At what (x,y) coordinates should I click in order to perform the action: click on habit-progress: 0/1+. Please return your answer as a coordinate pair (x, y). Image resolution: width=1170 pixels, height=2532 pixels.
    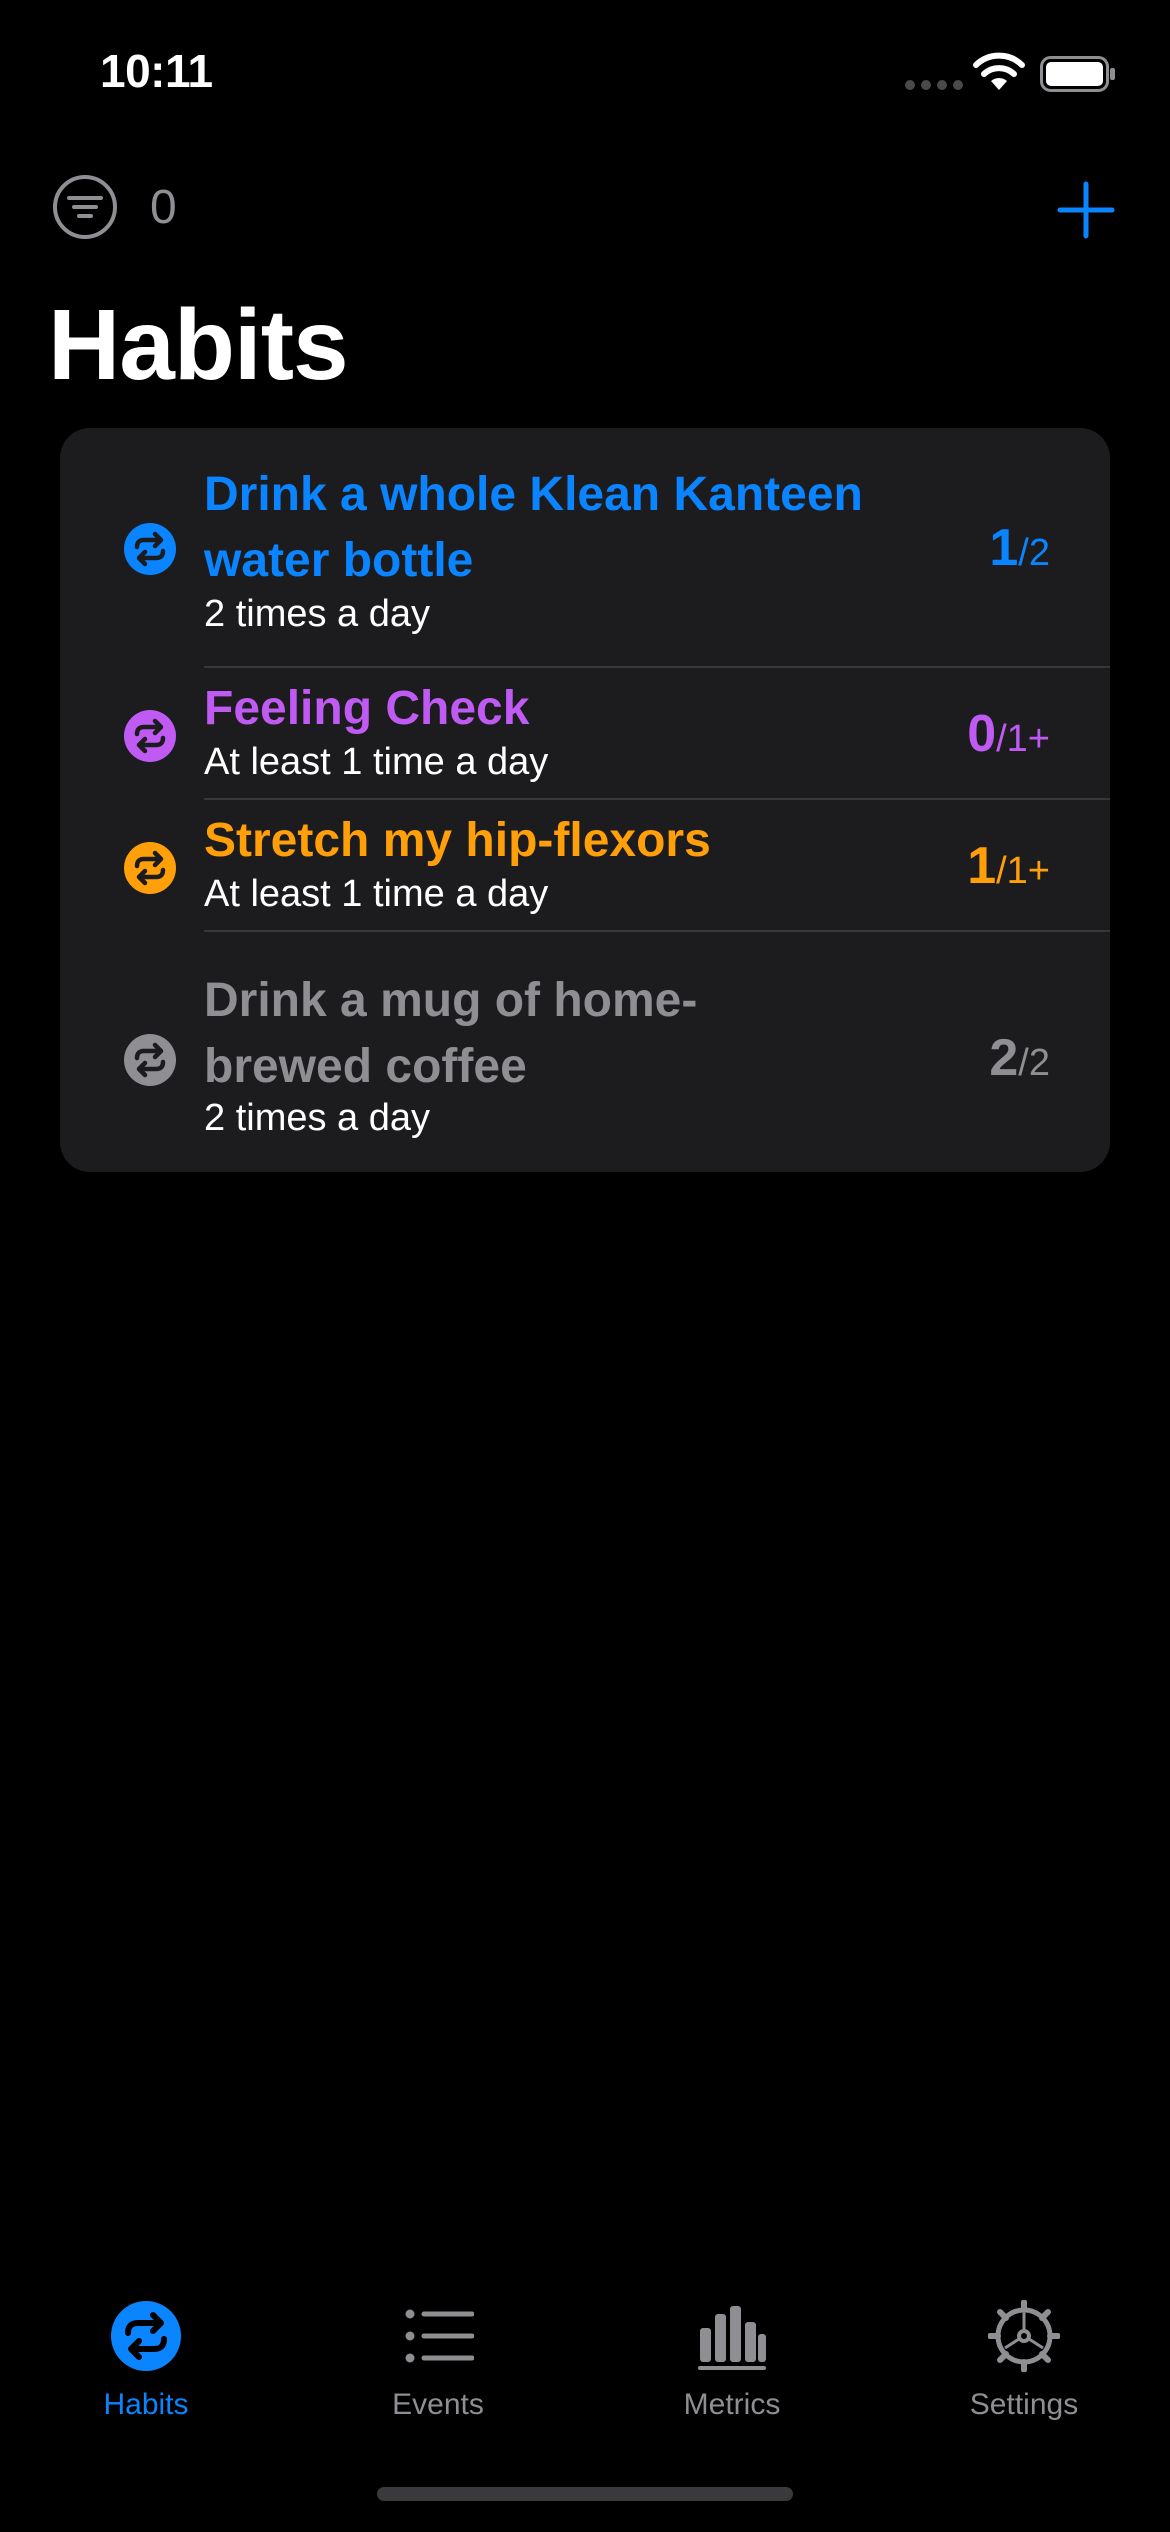
    Looking at the image, I should click on (1008, 734).